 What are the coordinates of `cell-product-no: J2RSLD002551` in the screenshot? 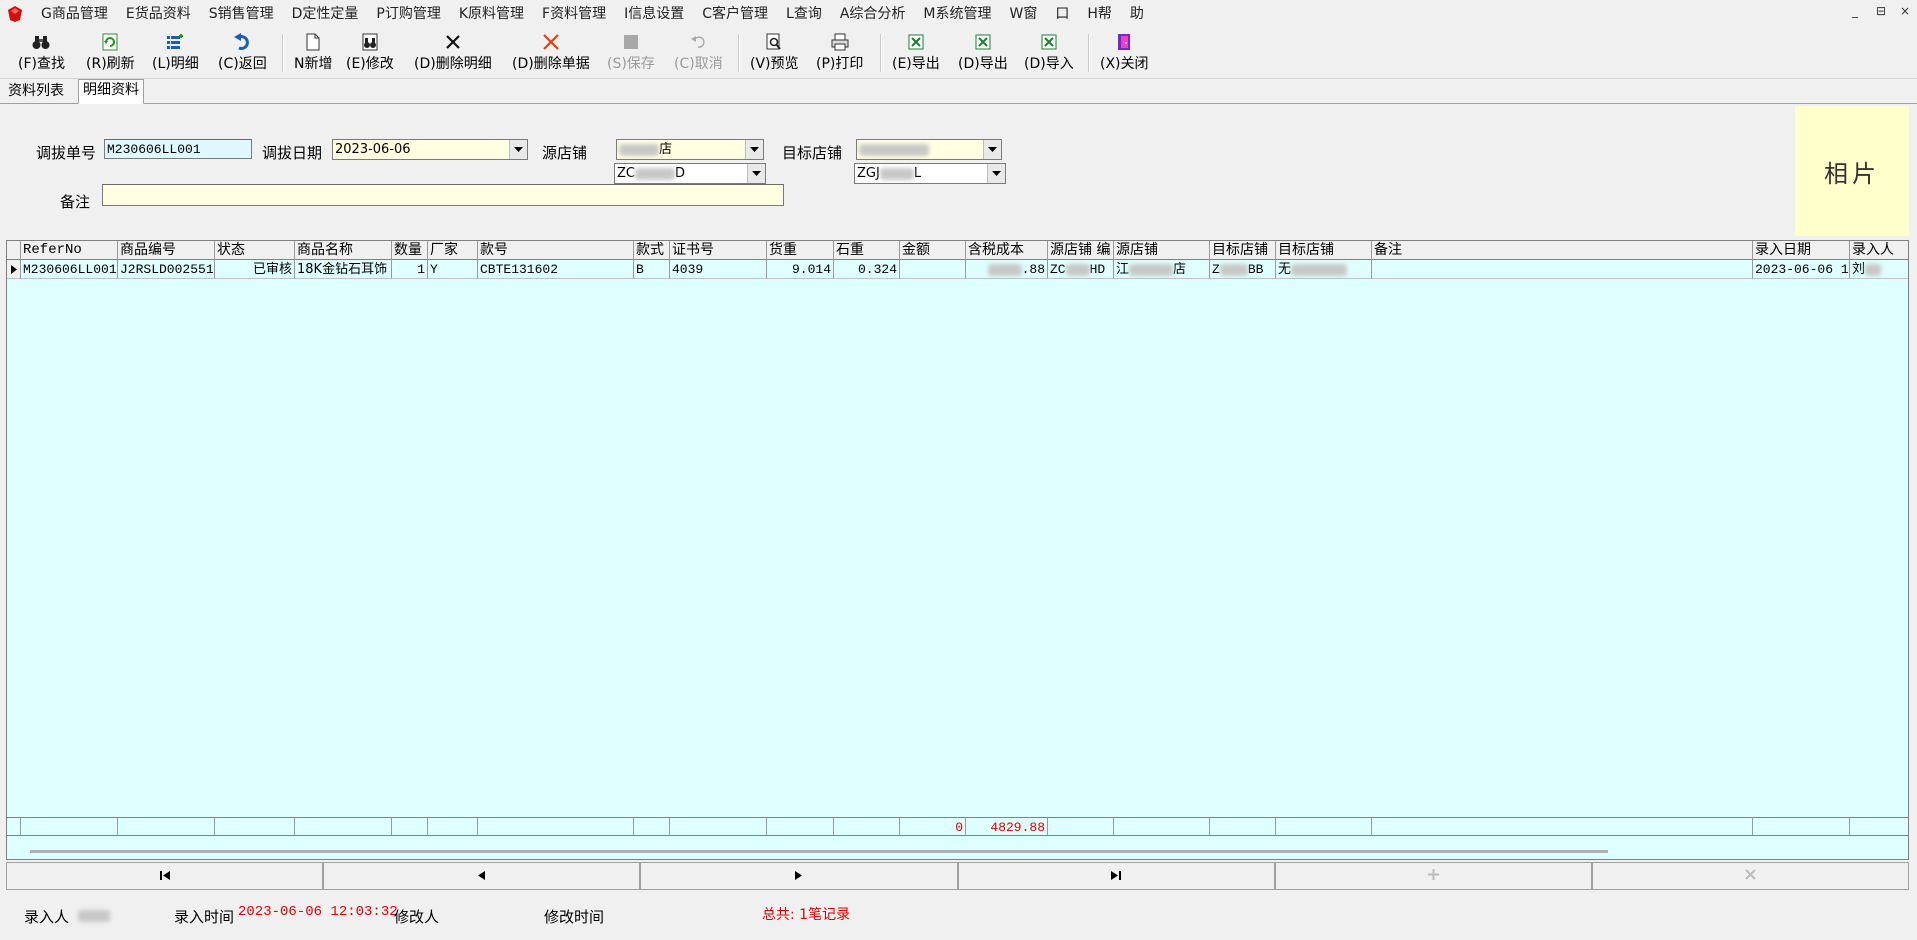 It's located at (166, 269).